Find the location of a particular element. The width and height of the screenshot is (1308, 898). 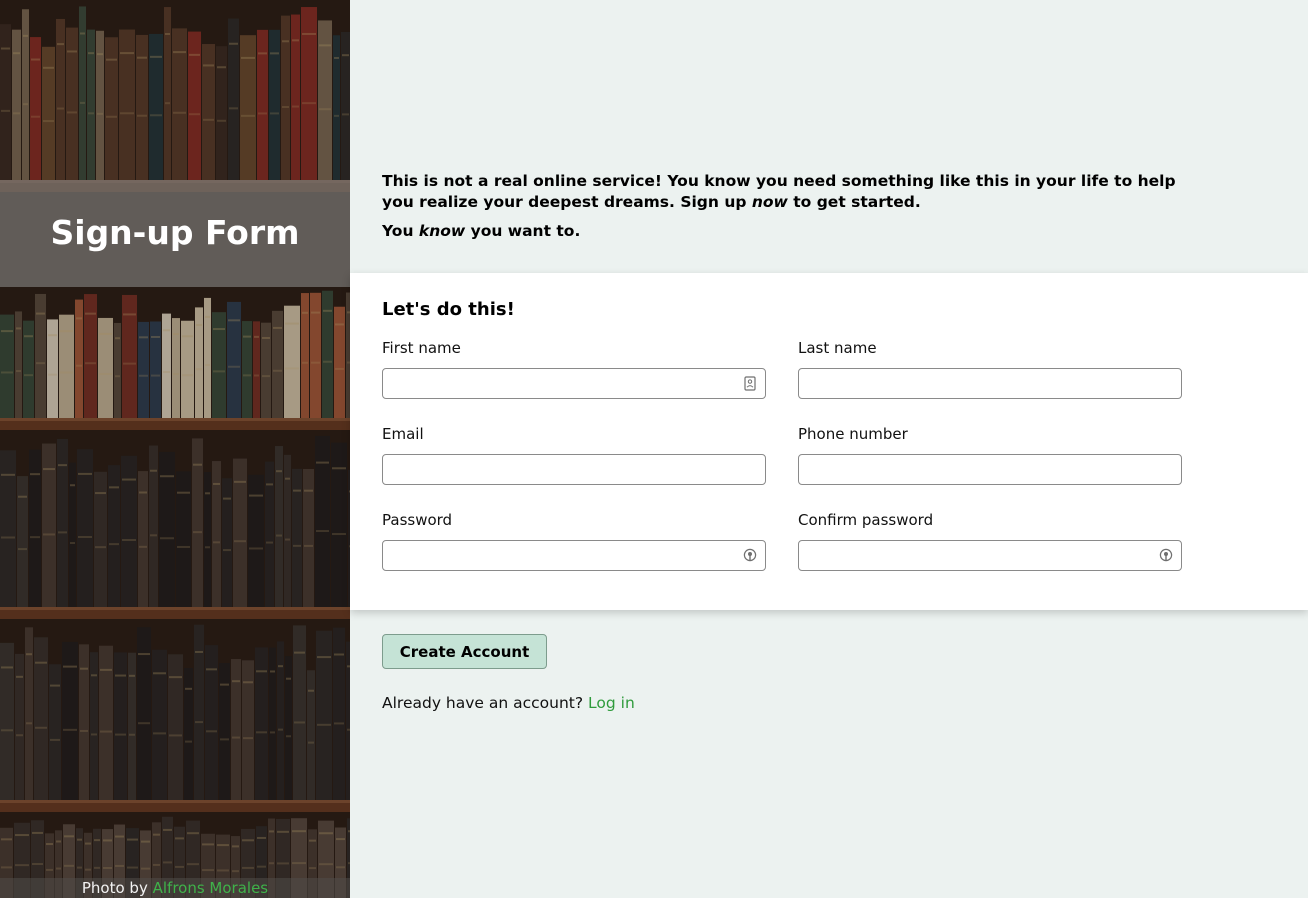

first-name-input-wrap is located at coordinates (574, 383).